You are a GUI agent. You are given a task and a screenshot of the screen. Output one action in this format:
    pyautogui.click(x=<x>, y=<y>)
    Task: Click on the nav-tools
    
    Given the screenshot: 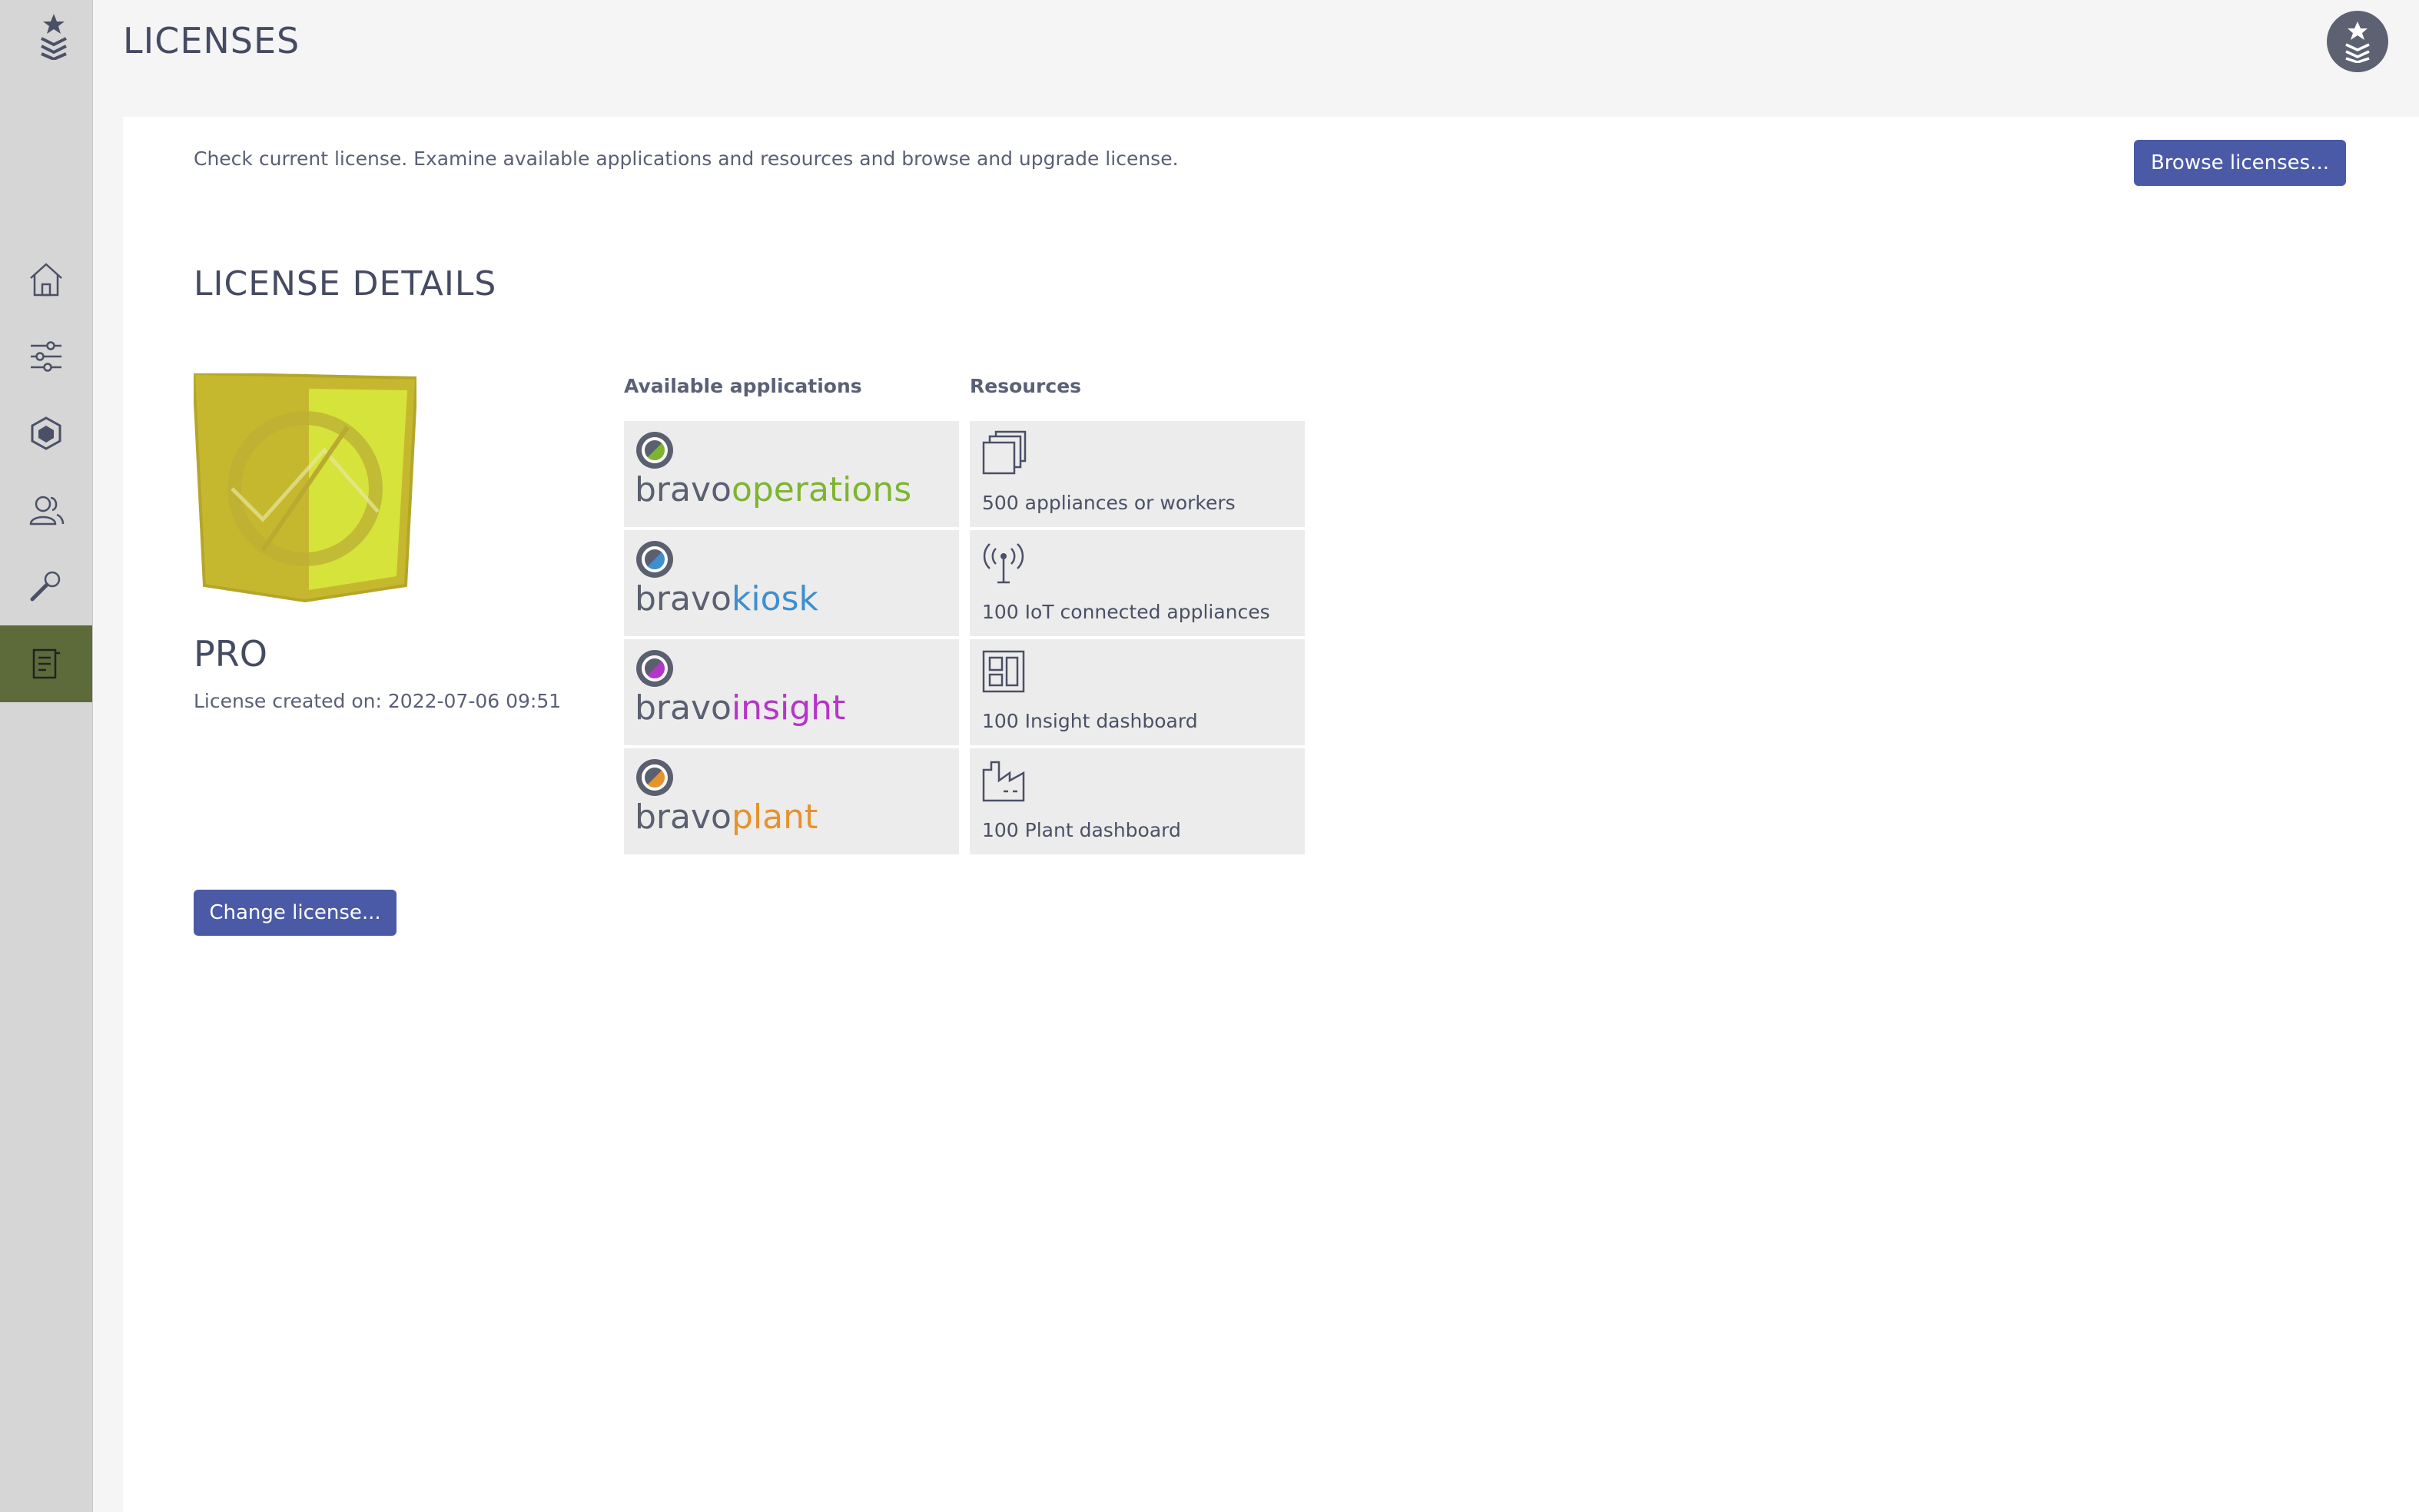 What is the action you would take?
    pyautogui.click(x=46, y=587)
    